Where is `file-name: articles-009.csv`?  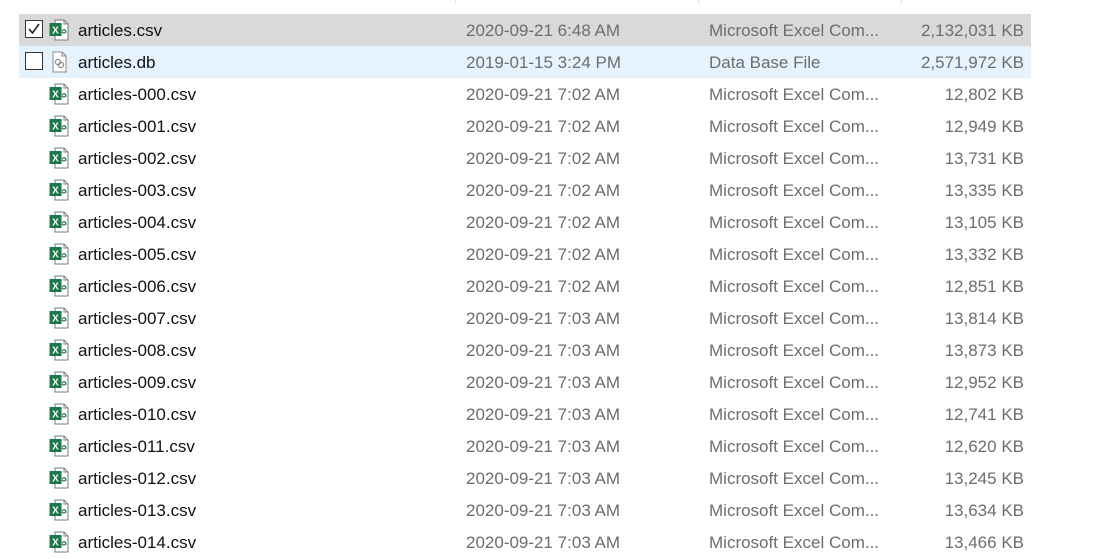 file-name: articles-009.csv is located at coordinates (137, 382).